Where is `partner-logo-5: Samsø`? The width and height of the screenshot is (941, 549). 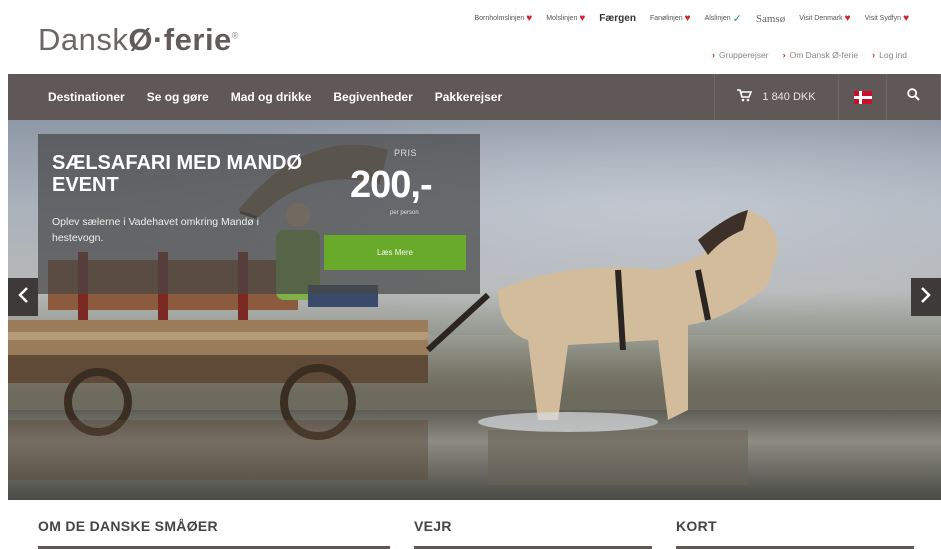
partner-logo-5: Samsø is located at coordinates (770, 19).